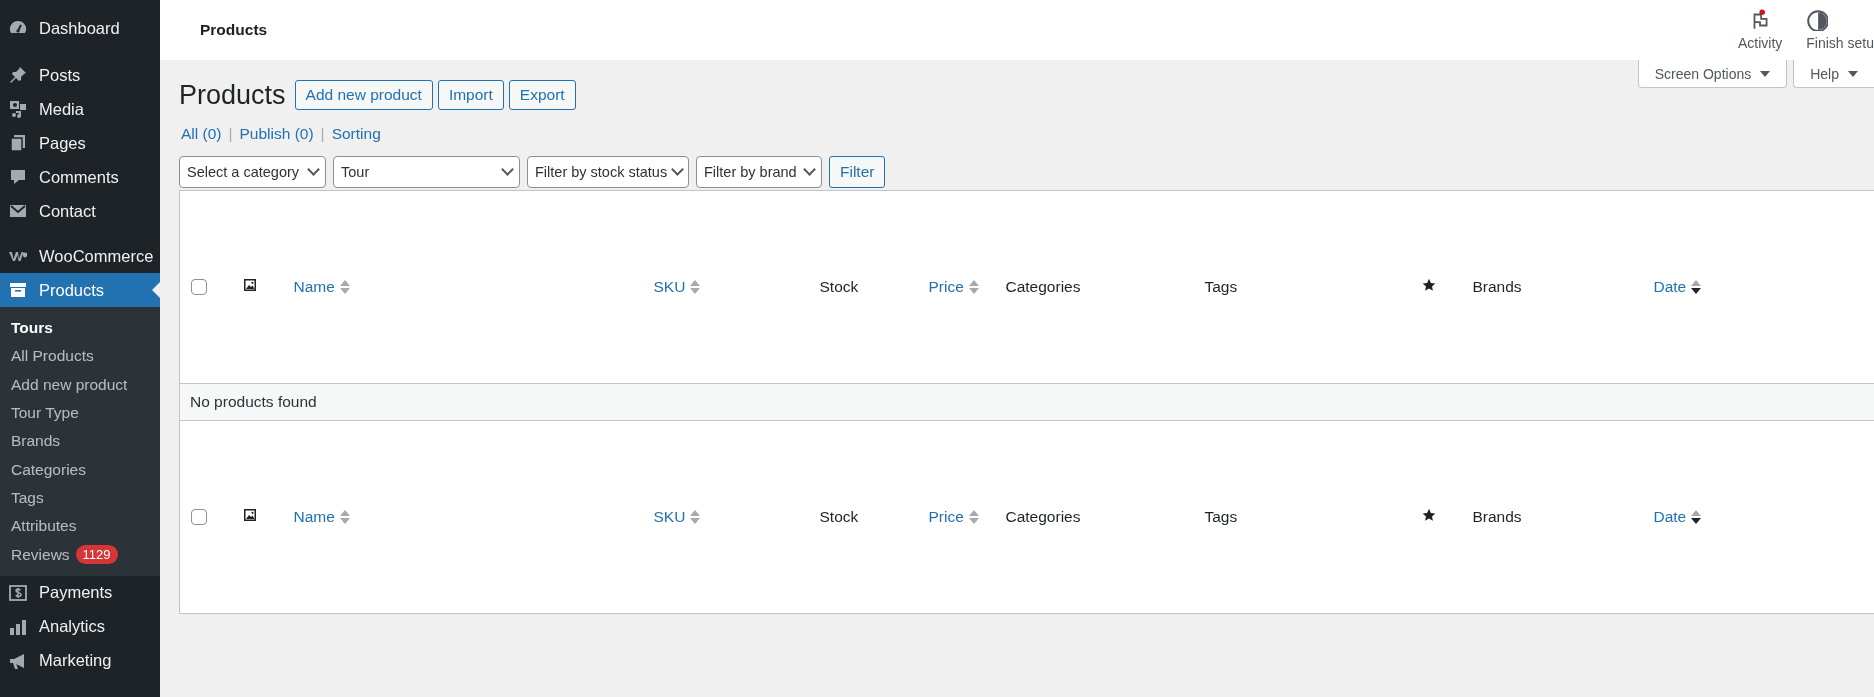  I want to click on filter-select: Filter by brand, so click(759, 172).